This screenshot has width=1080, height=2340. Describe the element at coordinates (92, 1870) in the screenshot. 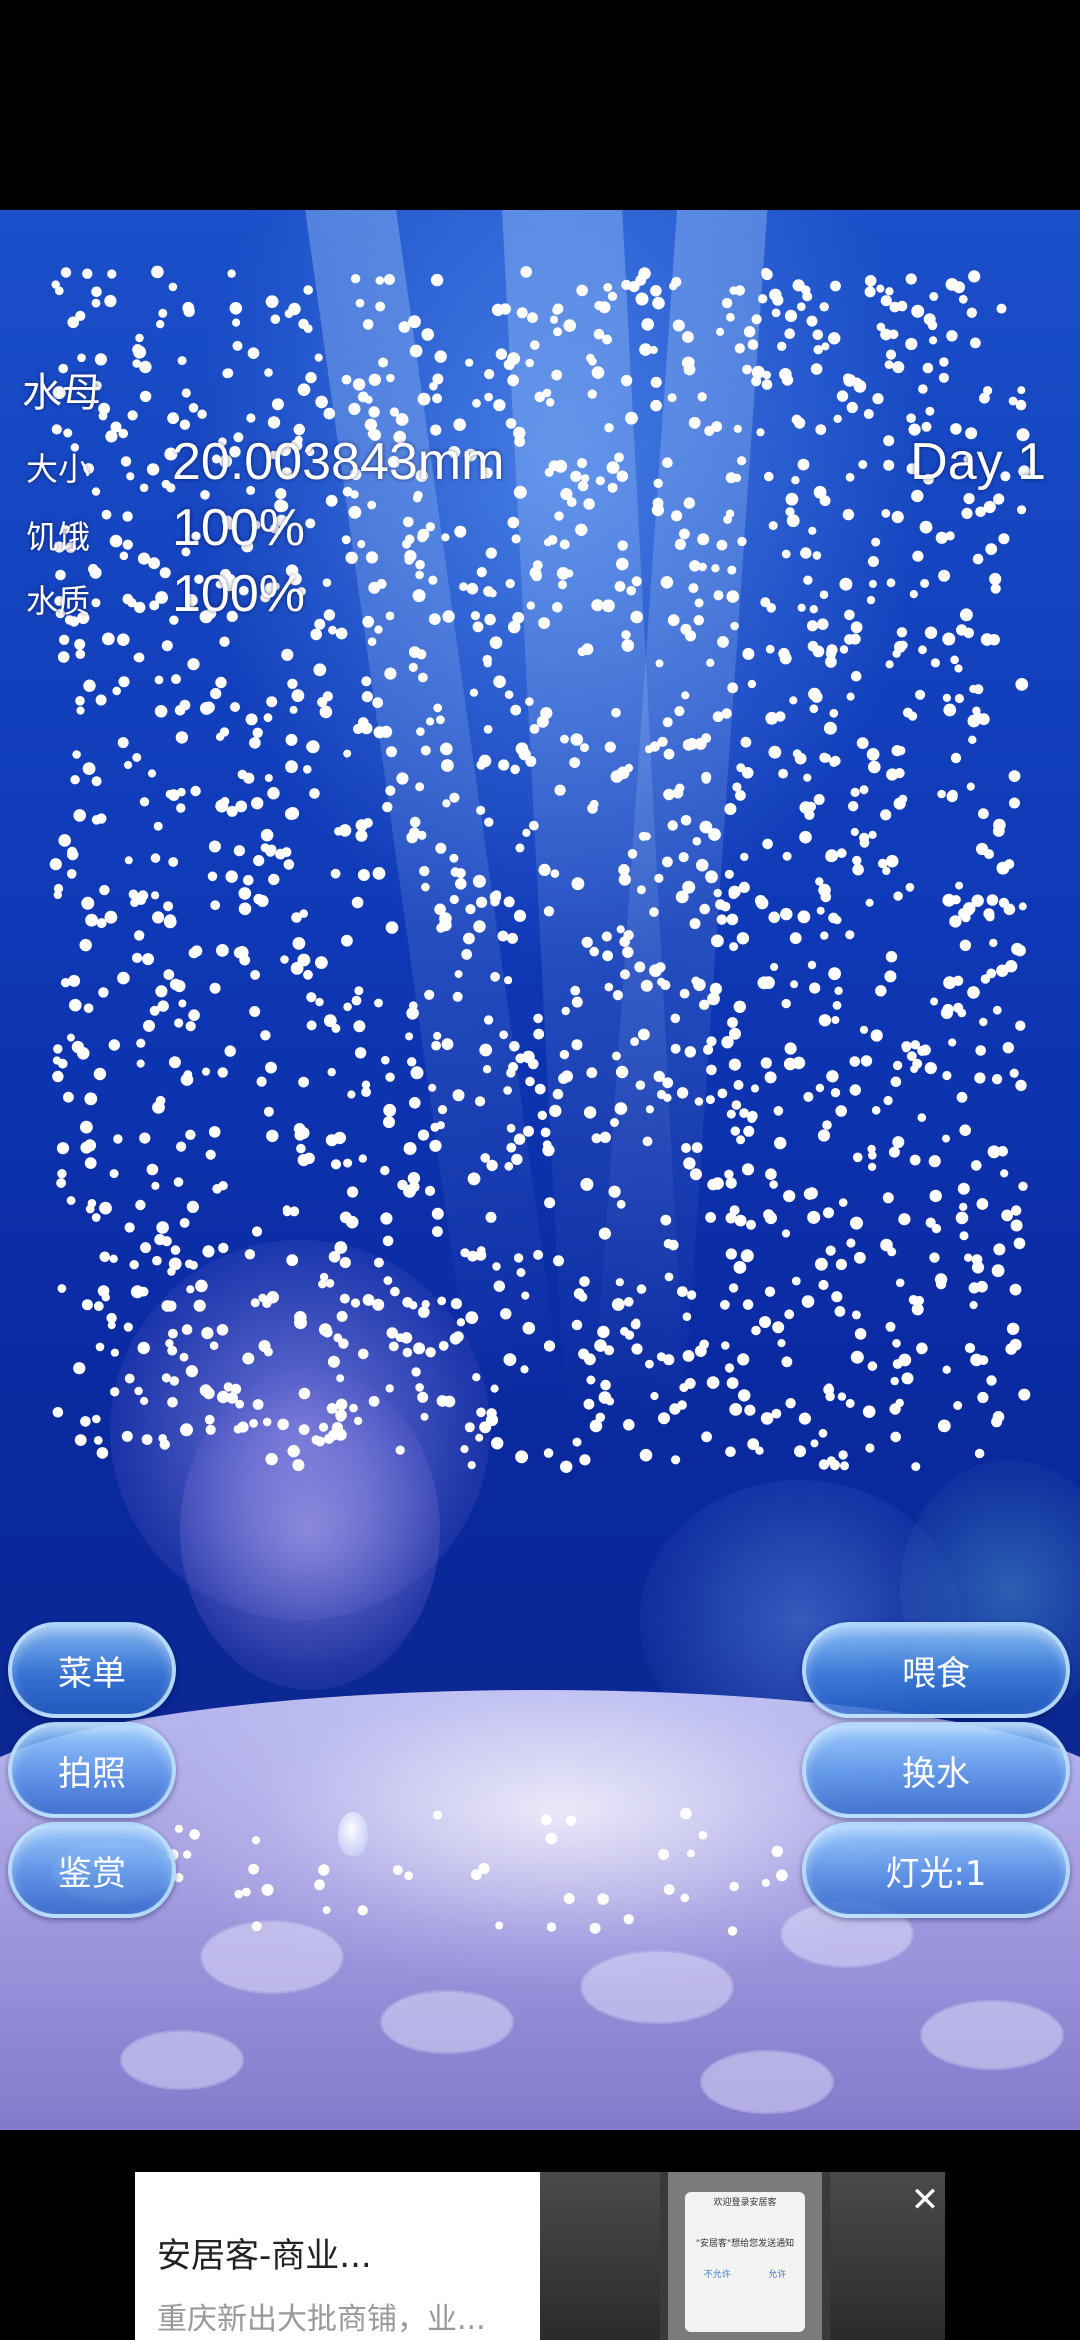

I see `view-button: 鉴赏` at that location.